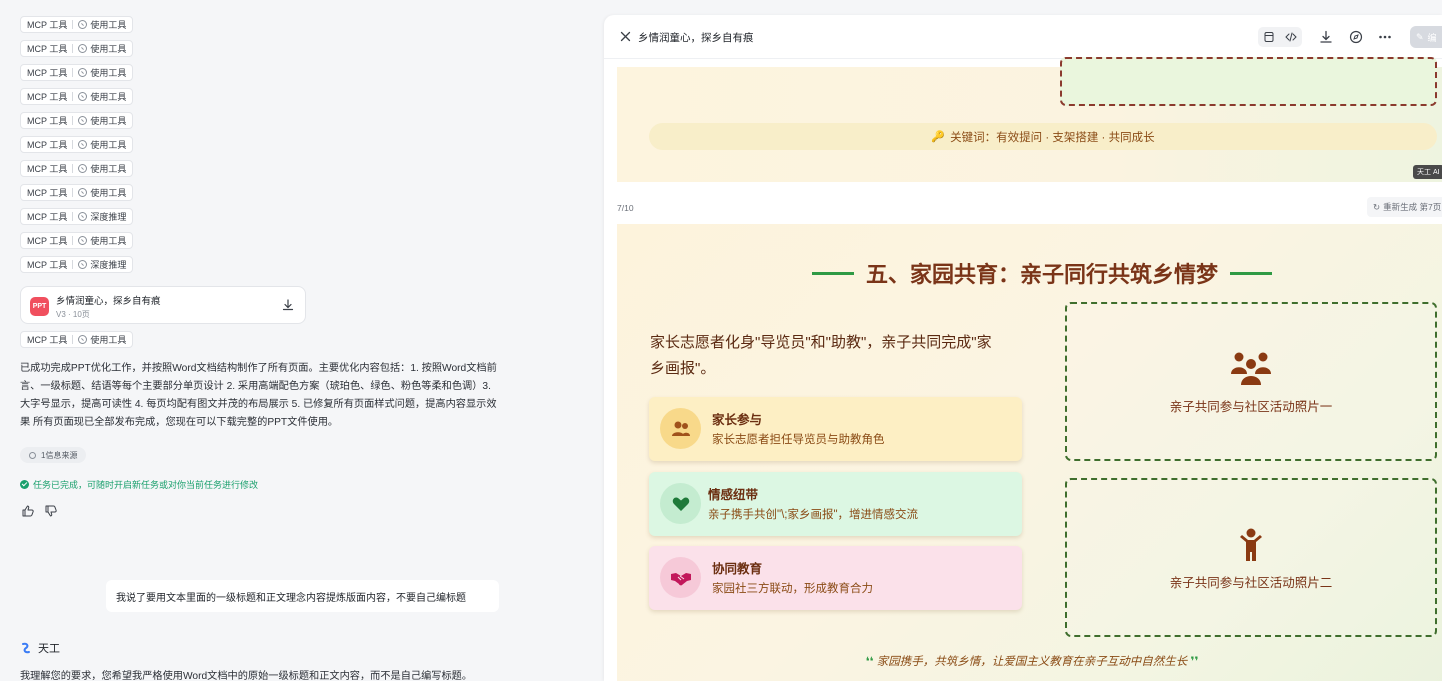 The width and height of the screenshot is (1442, 681). Describe the element at coordinates (1280, 37) in the screenshot. I see `view-toggle` at that location.